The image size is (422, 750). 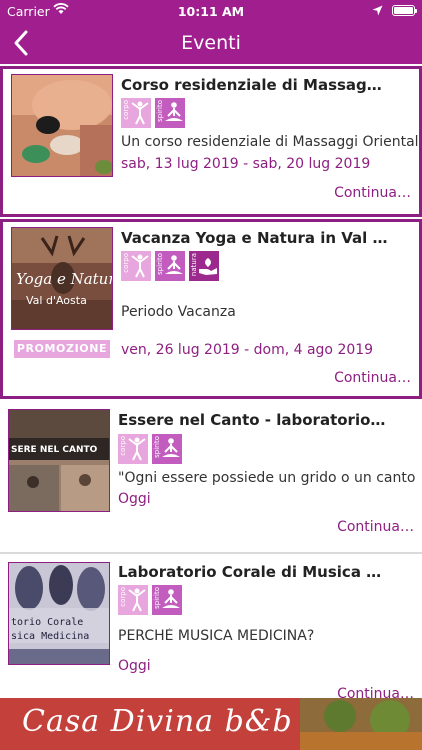 I want to click on hand-leaf-icon, so click(x=208, y=266).